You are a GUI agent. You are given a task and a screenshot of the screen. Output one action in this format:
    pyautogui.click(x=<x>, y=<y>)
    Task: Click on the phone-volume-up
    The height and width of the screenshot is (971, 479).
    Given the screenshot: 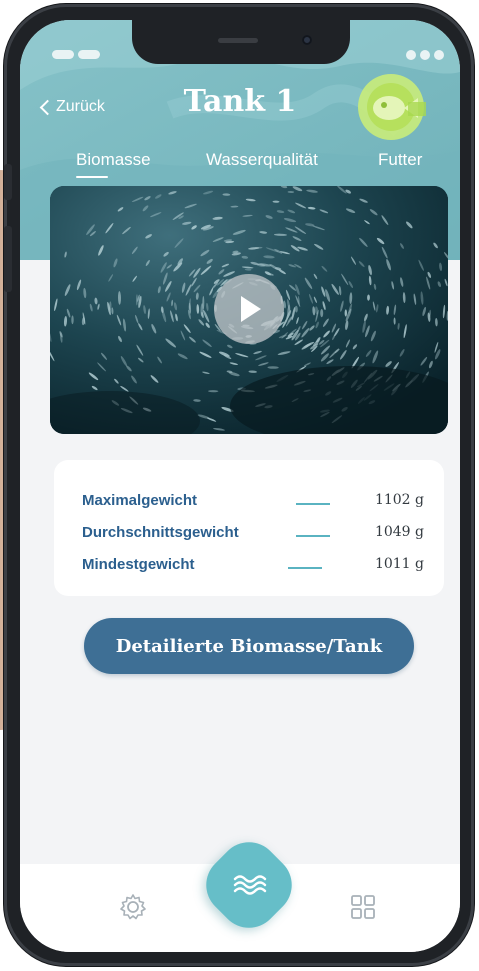 What is the action you would take?
    pyautogui.click(x=8, y=259)
    